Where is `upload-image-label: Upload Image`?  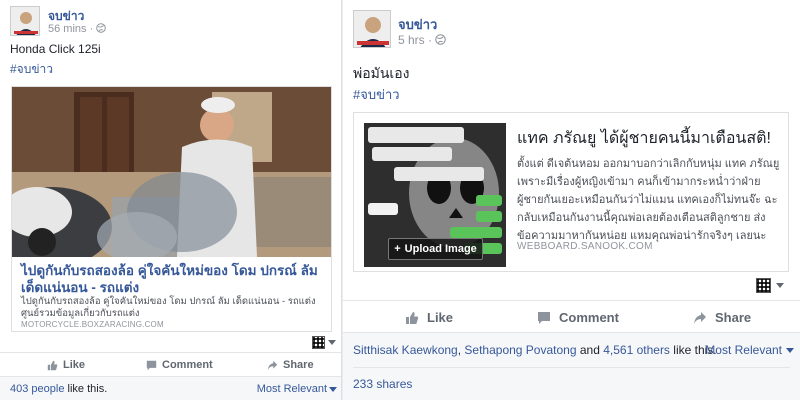
upload-image-label: Upload Image is located at coordinates (440, 249).